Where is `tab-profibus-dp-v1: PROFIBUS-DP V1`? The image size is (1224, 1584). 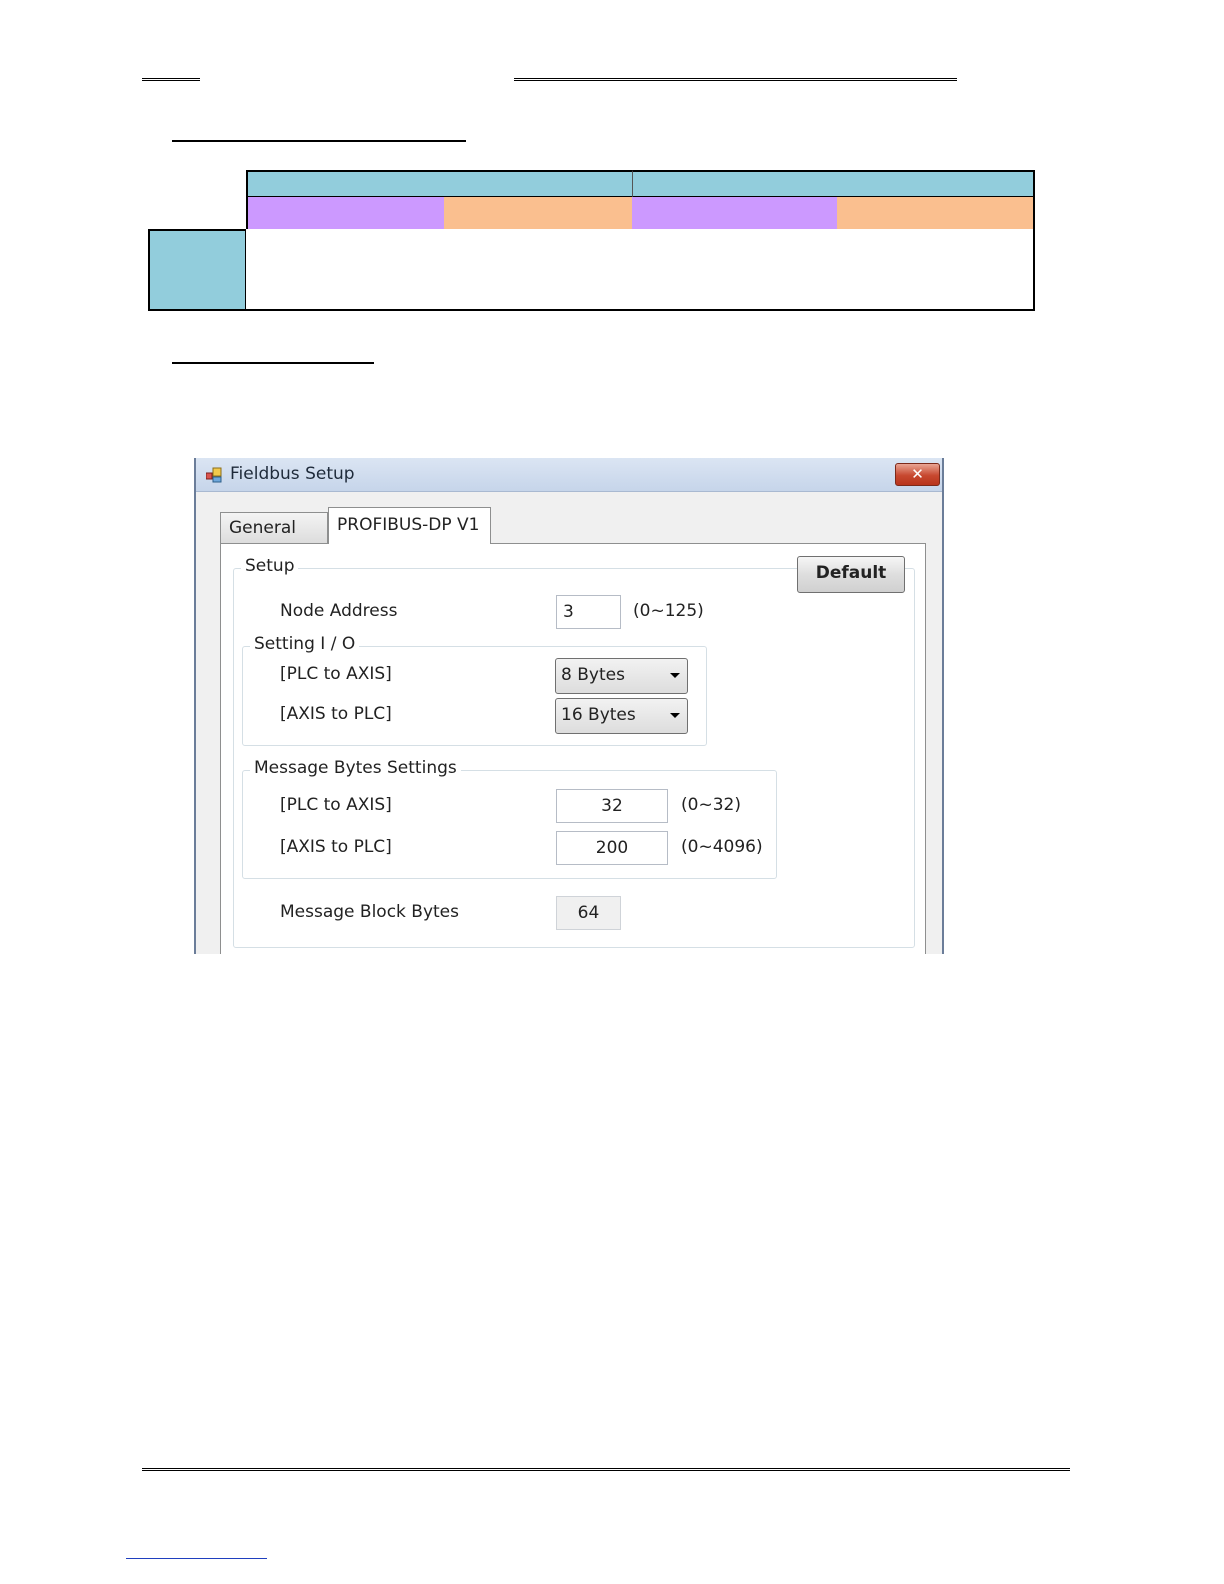 tab-profibus-dp-v1: PROFIBUS-DP V1 is located at coordinates (409, 525).